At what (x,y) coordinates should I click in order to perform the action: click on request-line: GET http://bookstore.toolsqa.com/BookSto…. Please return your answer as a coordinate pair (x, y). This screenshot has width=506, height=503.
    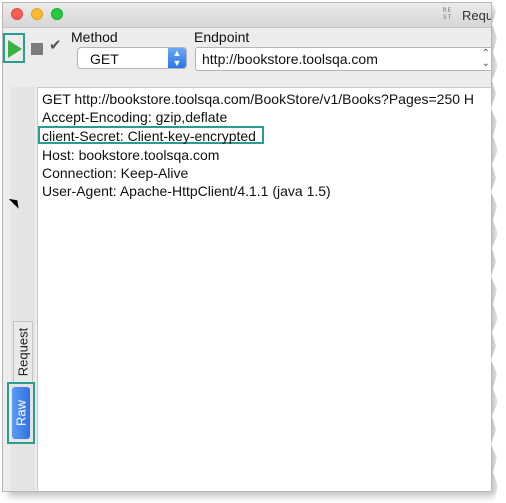
    Looking at the image, I should click on (258, 99).